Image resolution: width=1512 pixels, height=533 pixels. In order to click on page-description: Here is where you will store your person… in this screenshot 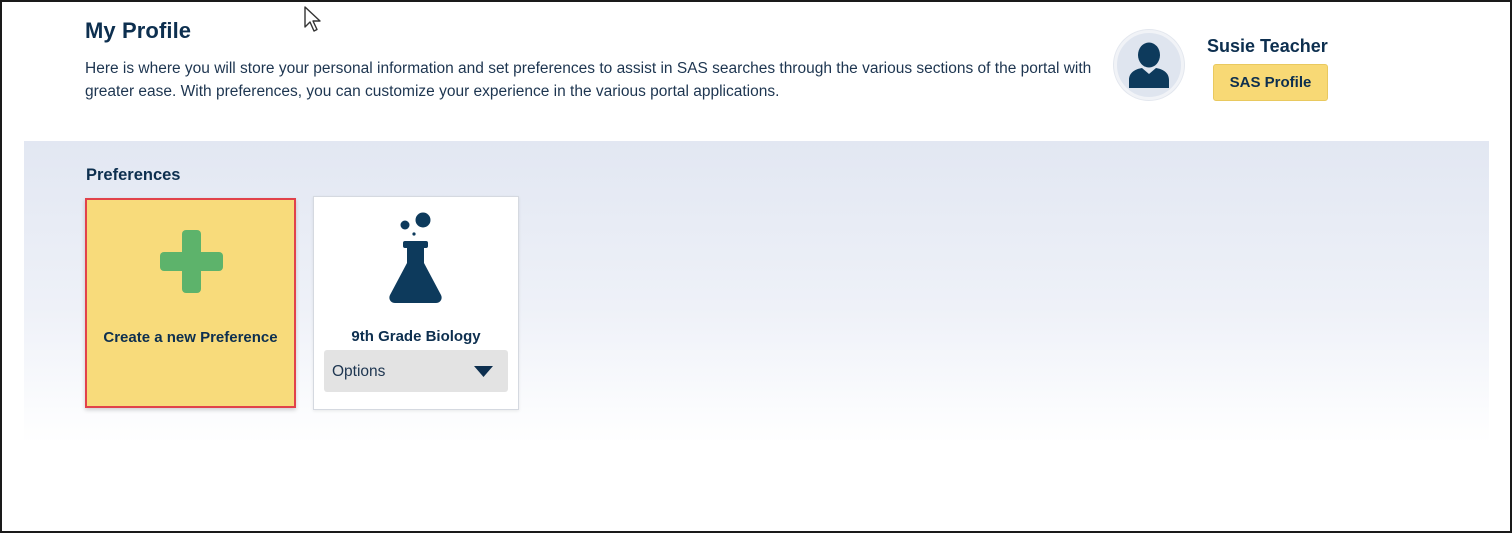, I will do `click(588, 80)`.